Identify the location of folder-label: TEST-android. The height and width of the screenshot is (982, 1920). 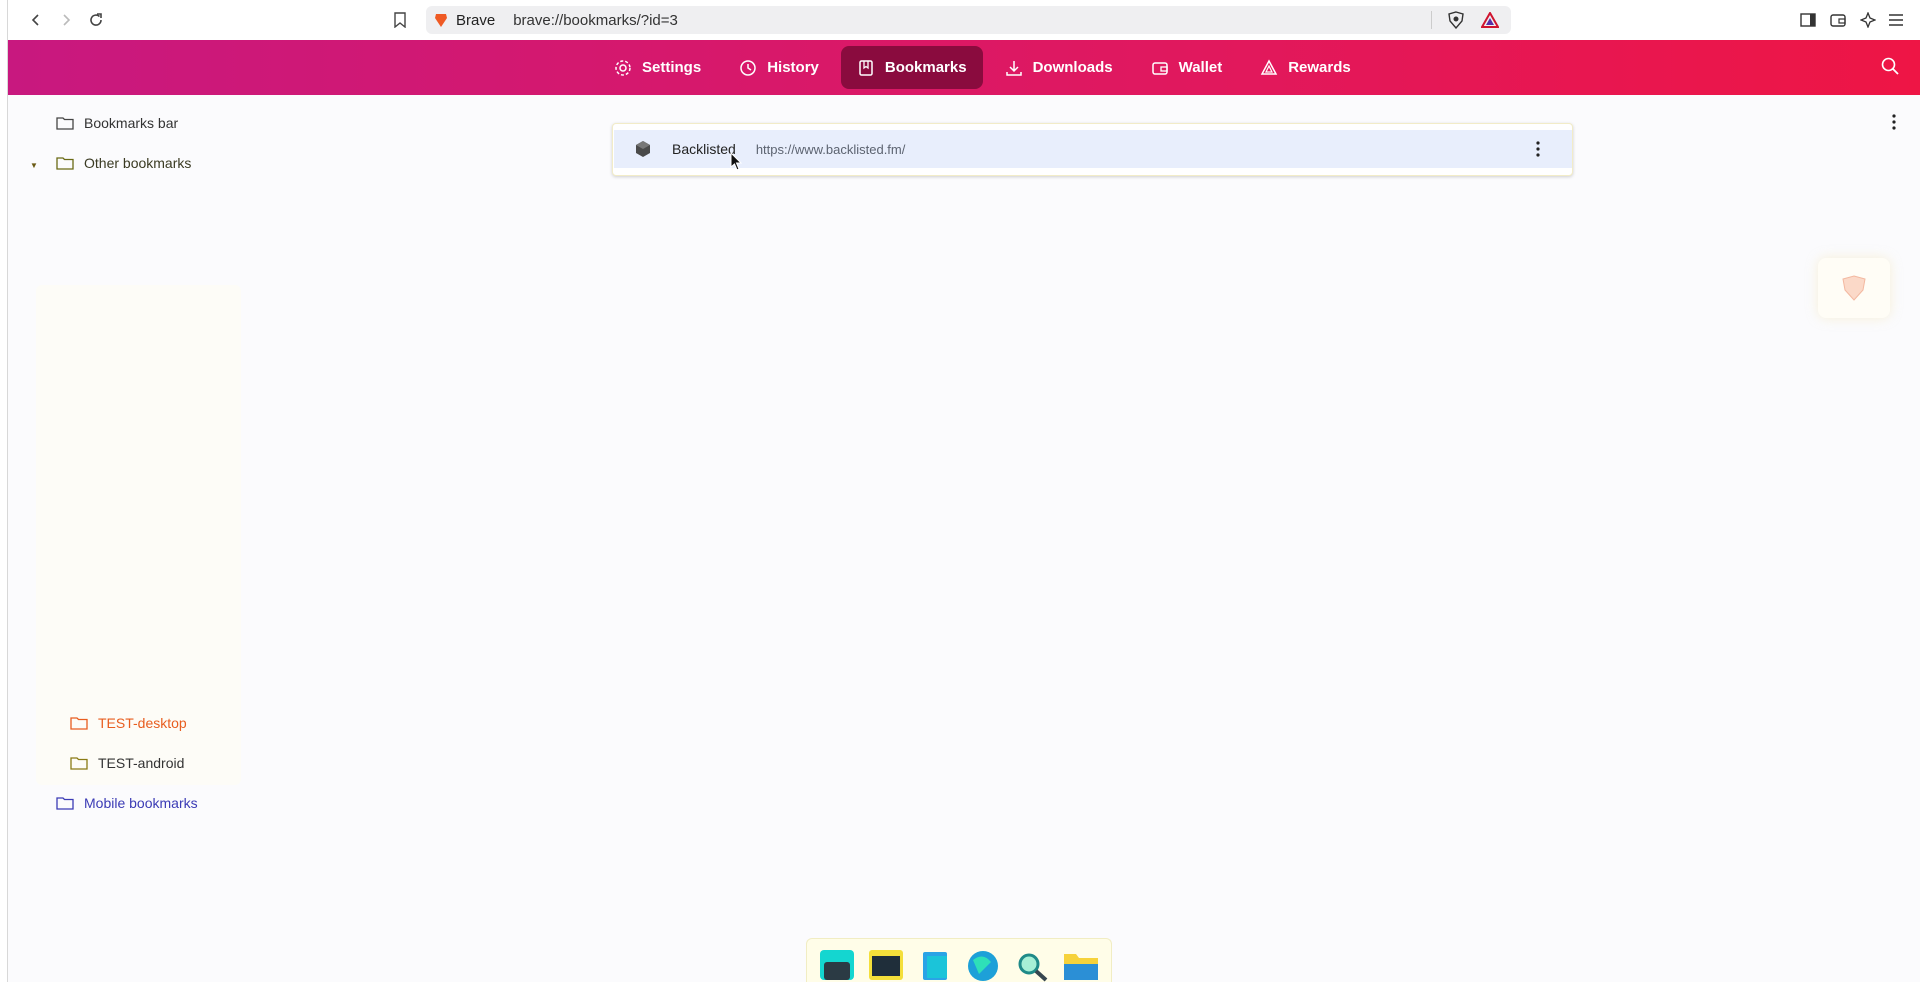
(141, 763).